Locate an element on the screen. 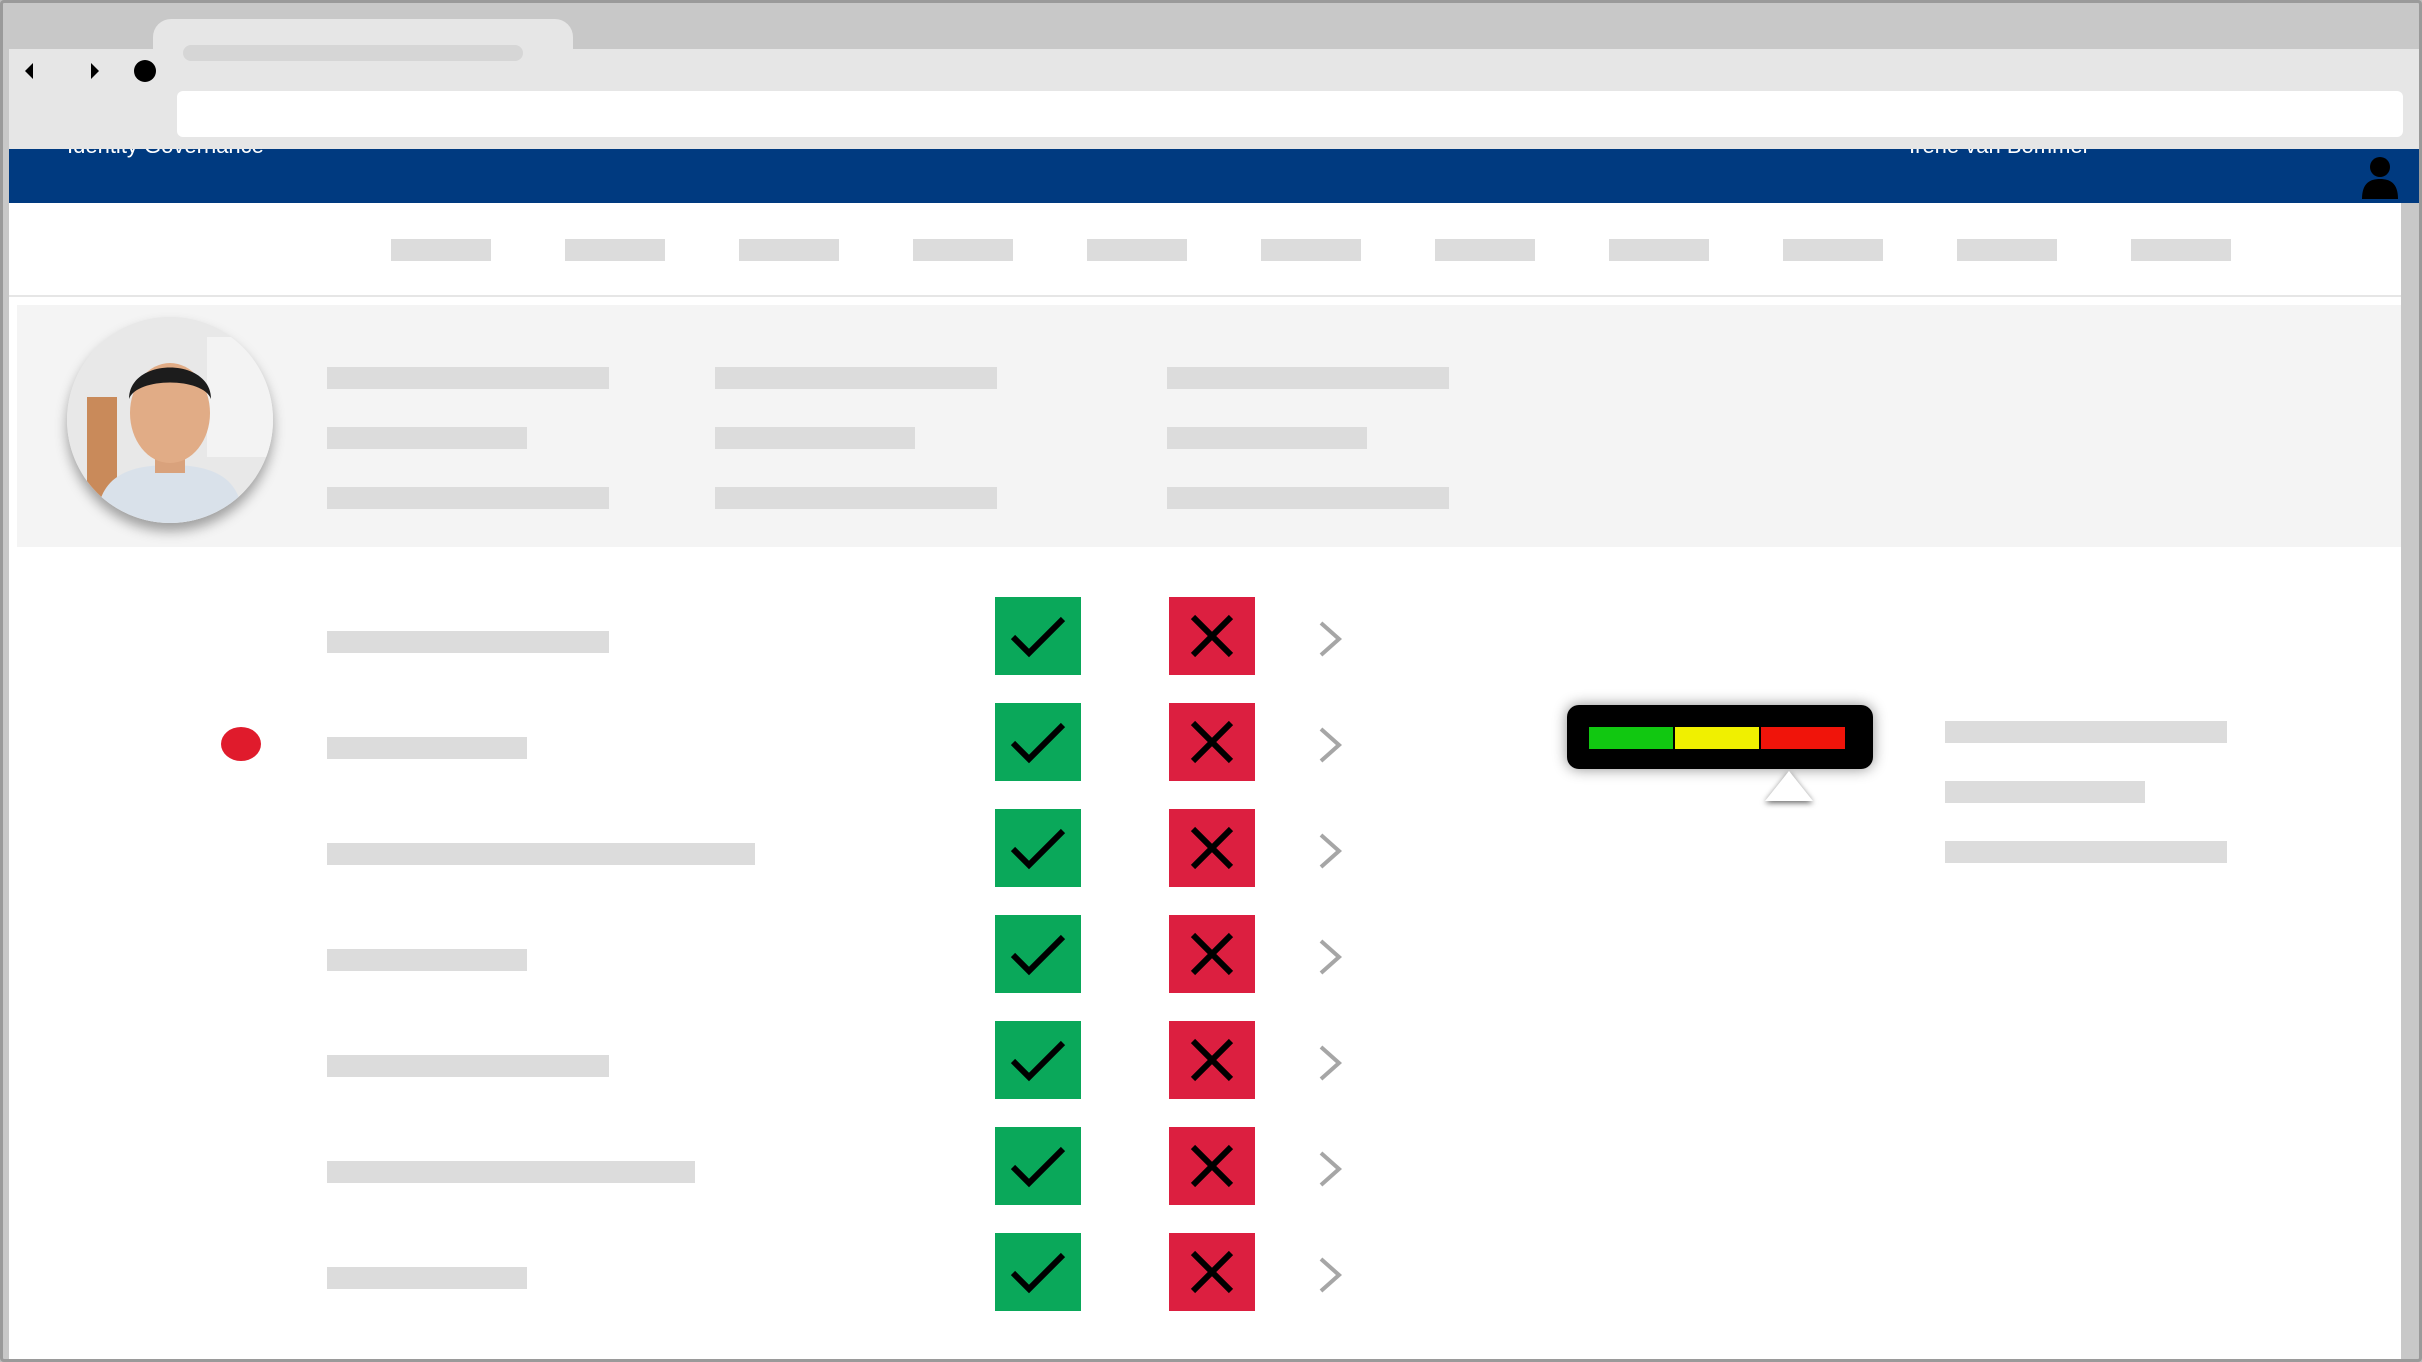  person-photo-icon is located at coordinates (170, 420).